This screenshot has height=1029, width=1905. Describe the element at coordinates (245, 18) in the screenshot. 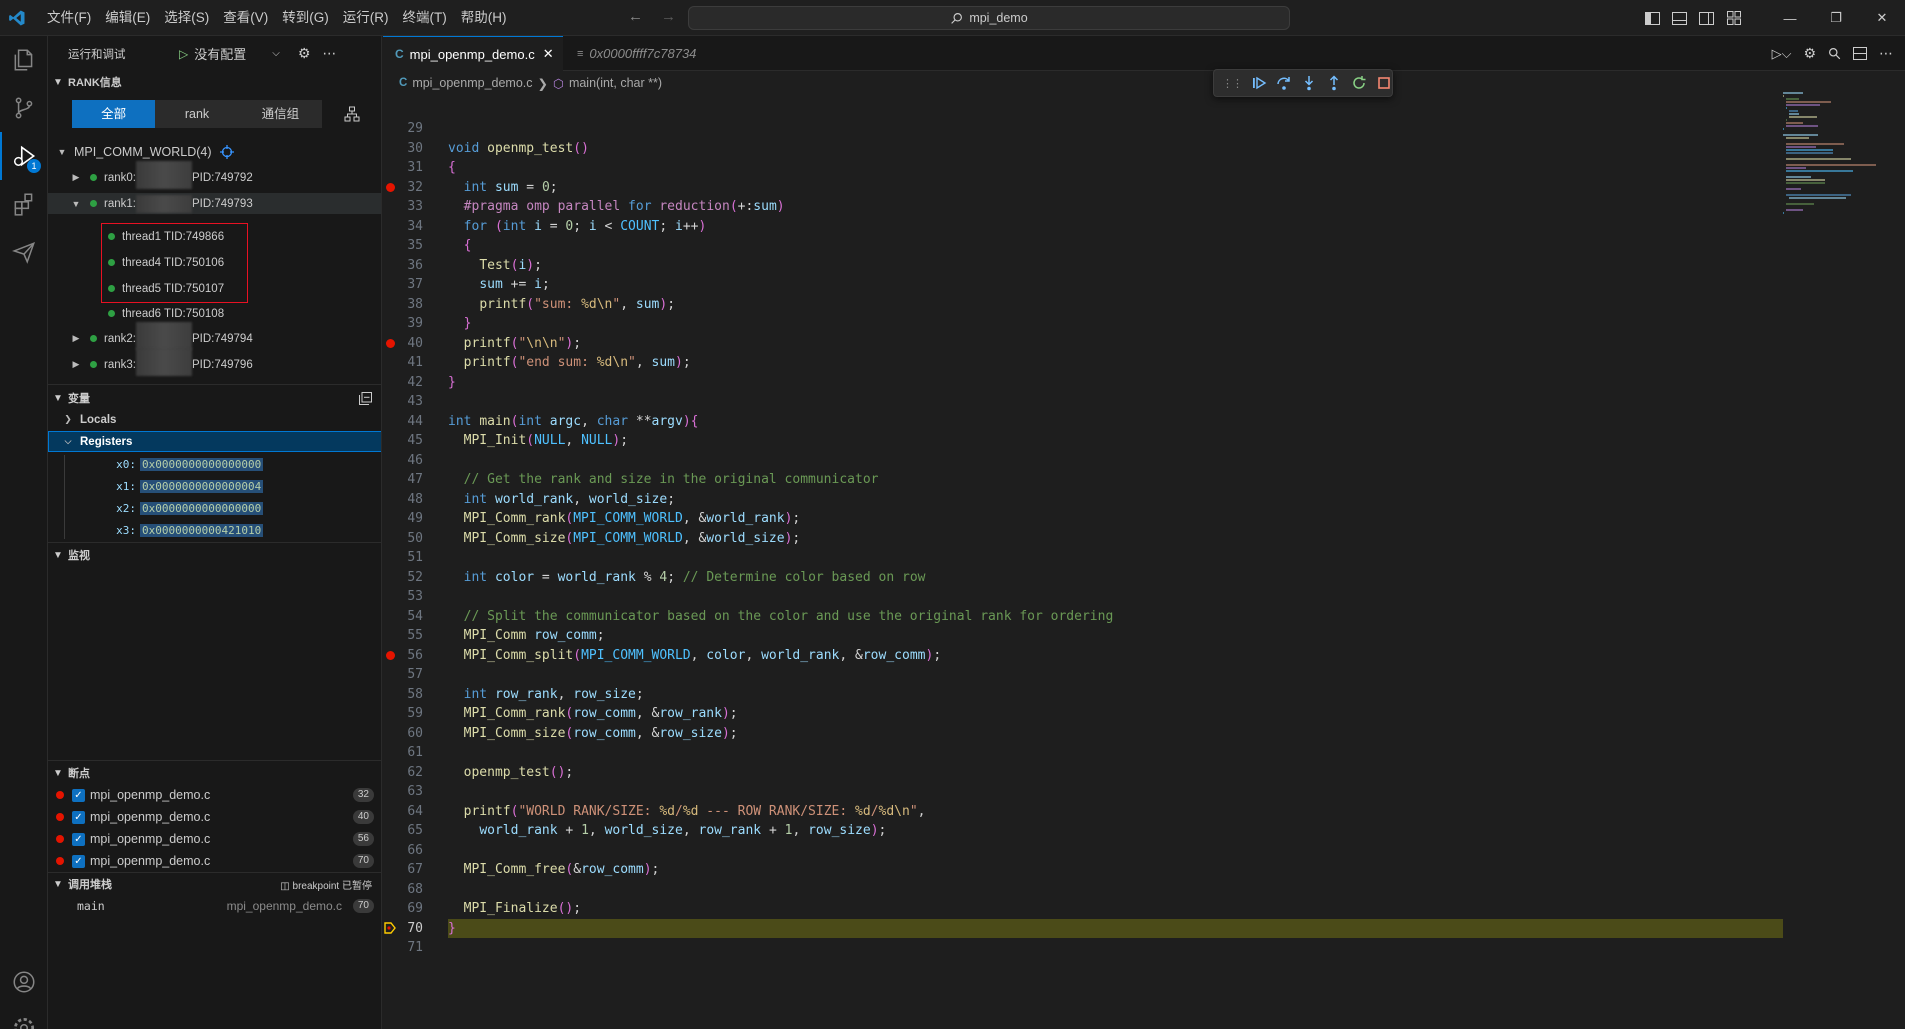

I see `menu-view: 查看(V)` at that location.